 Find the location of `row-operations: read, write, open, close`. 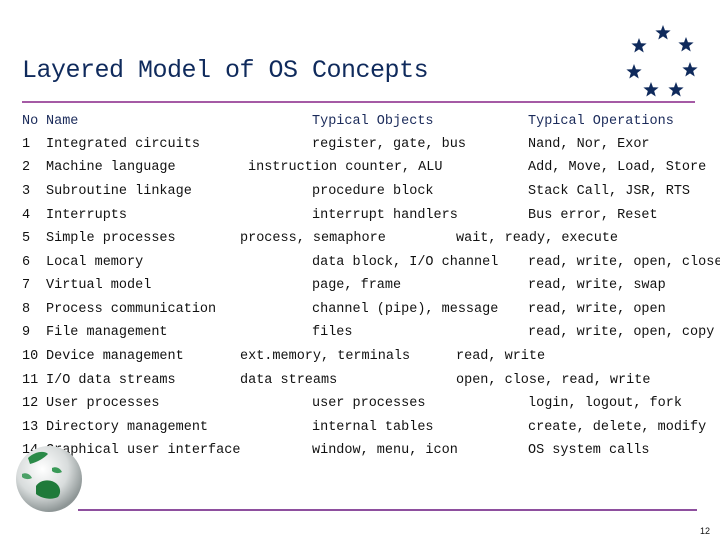

row-operations: read, write, open, close is located at coordinates (624, 262).